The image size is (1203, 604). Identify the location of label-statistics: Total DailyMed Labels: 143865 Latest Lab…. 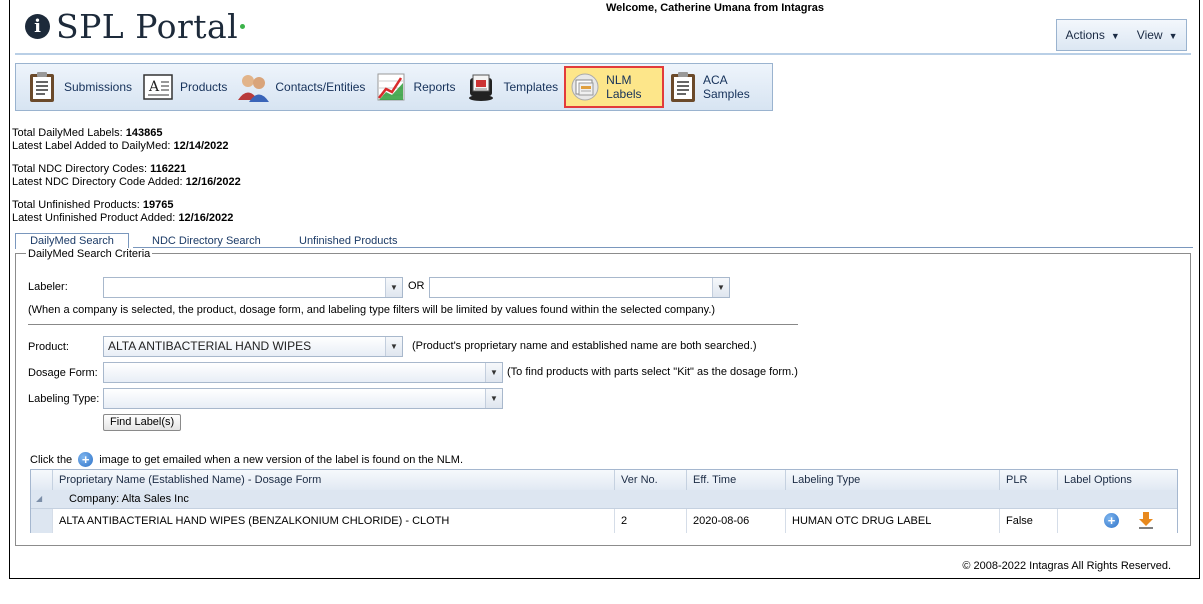
(126, 181).